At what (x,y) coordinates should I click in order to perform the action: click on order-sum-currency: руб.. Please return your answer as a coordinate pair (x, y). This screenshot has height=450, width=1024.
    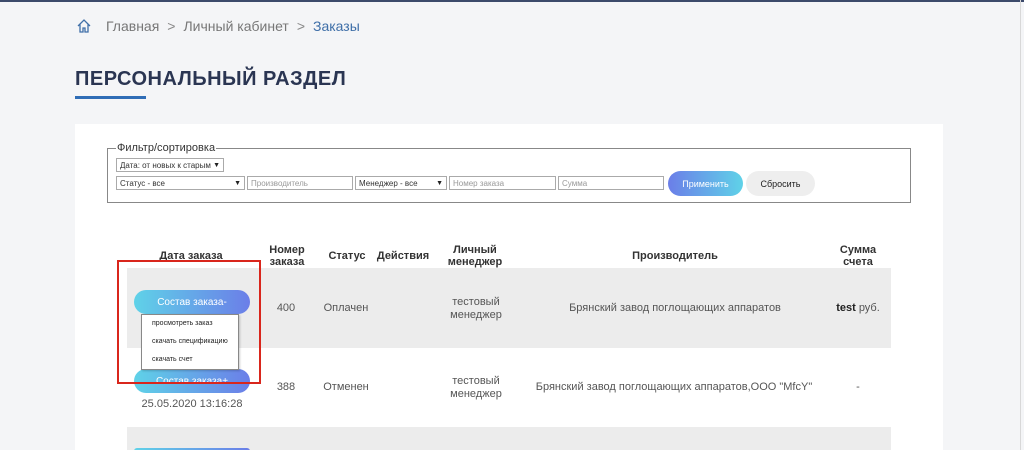
    Looking at the image, I should click on (869, 308).